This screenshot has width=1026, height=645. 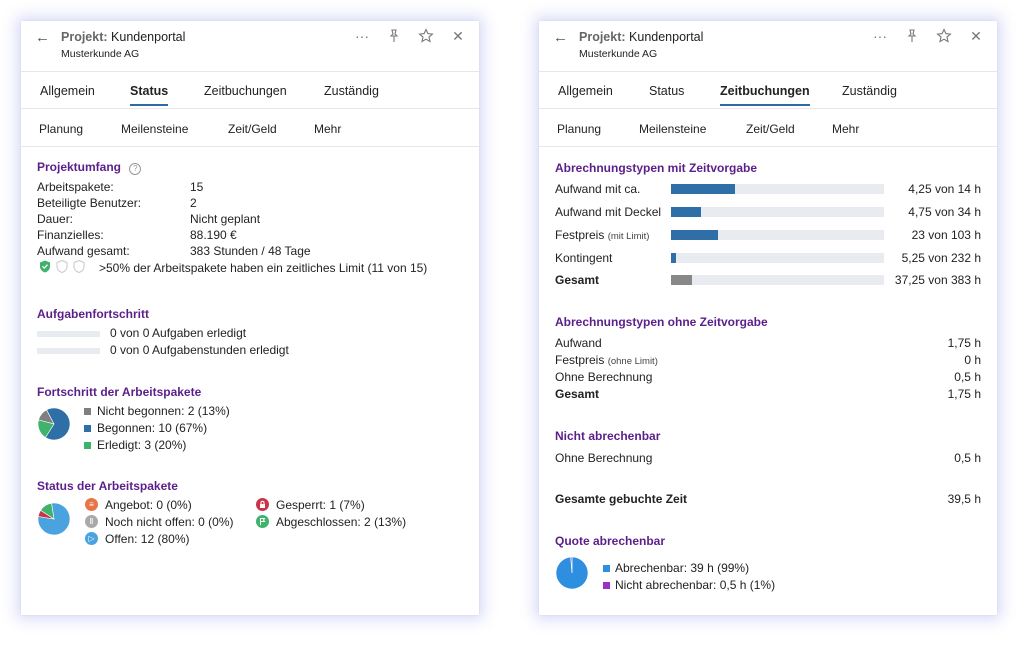 What do you see at coordinates (193, 203) in the screenshot?
I see `value-benutzer: 2` at bounding box center [193, 203].